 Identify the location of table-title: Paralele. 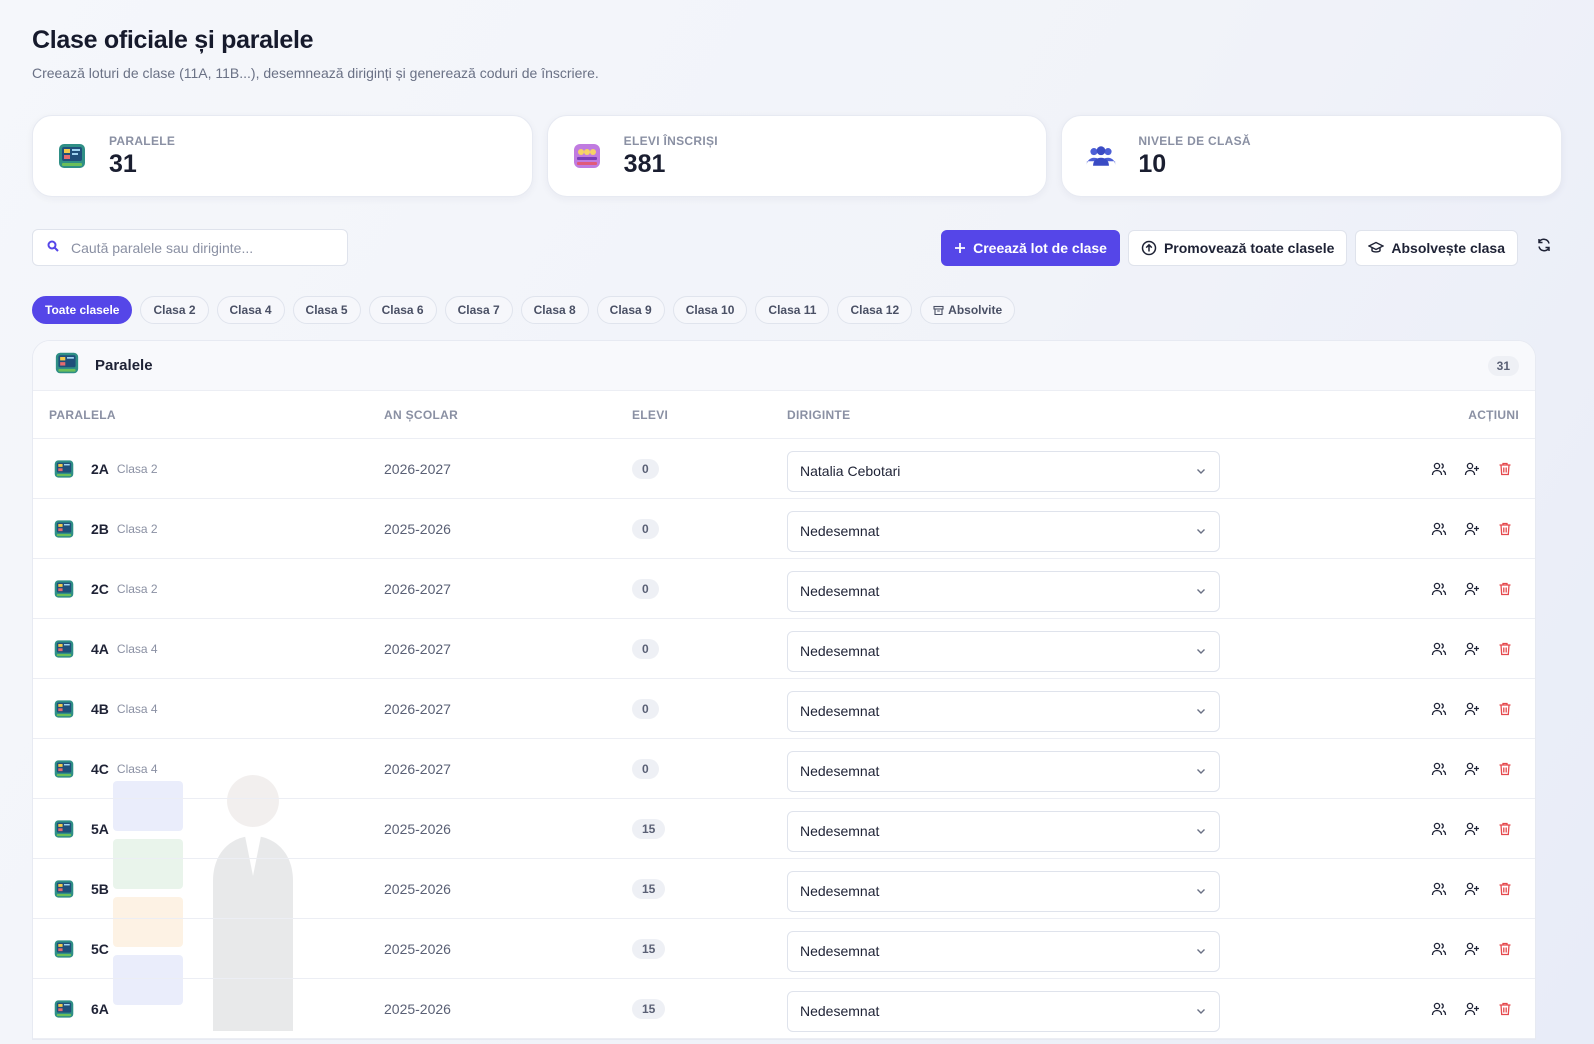
(124, 365).